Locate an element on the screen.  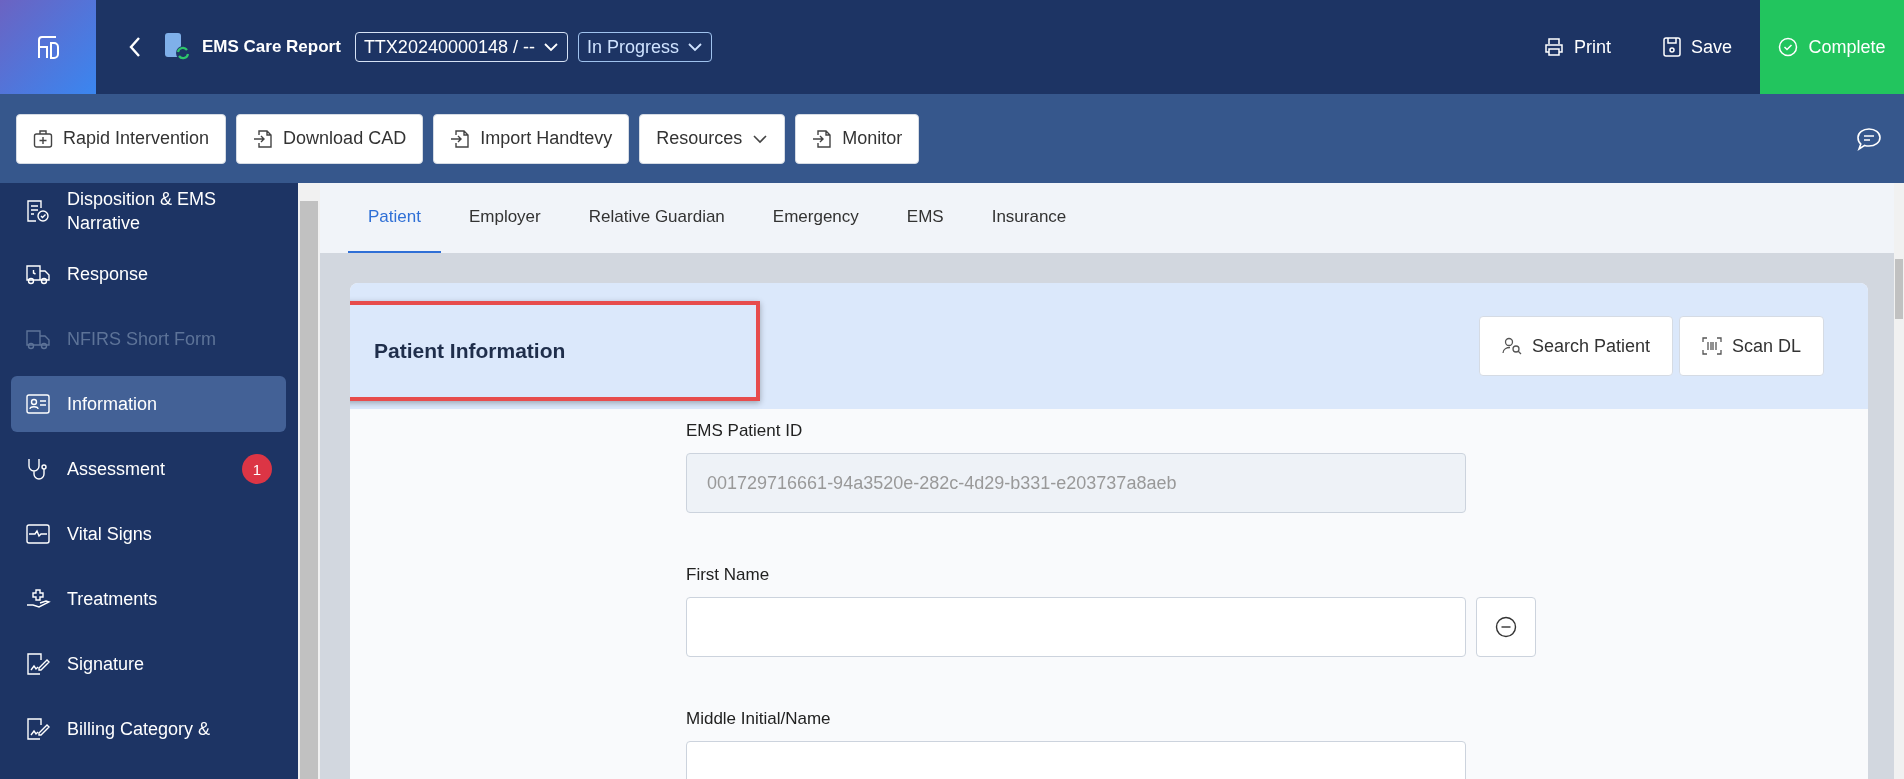
sidebar-item: Assessment 1 is located at coordinates (148, 469).